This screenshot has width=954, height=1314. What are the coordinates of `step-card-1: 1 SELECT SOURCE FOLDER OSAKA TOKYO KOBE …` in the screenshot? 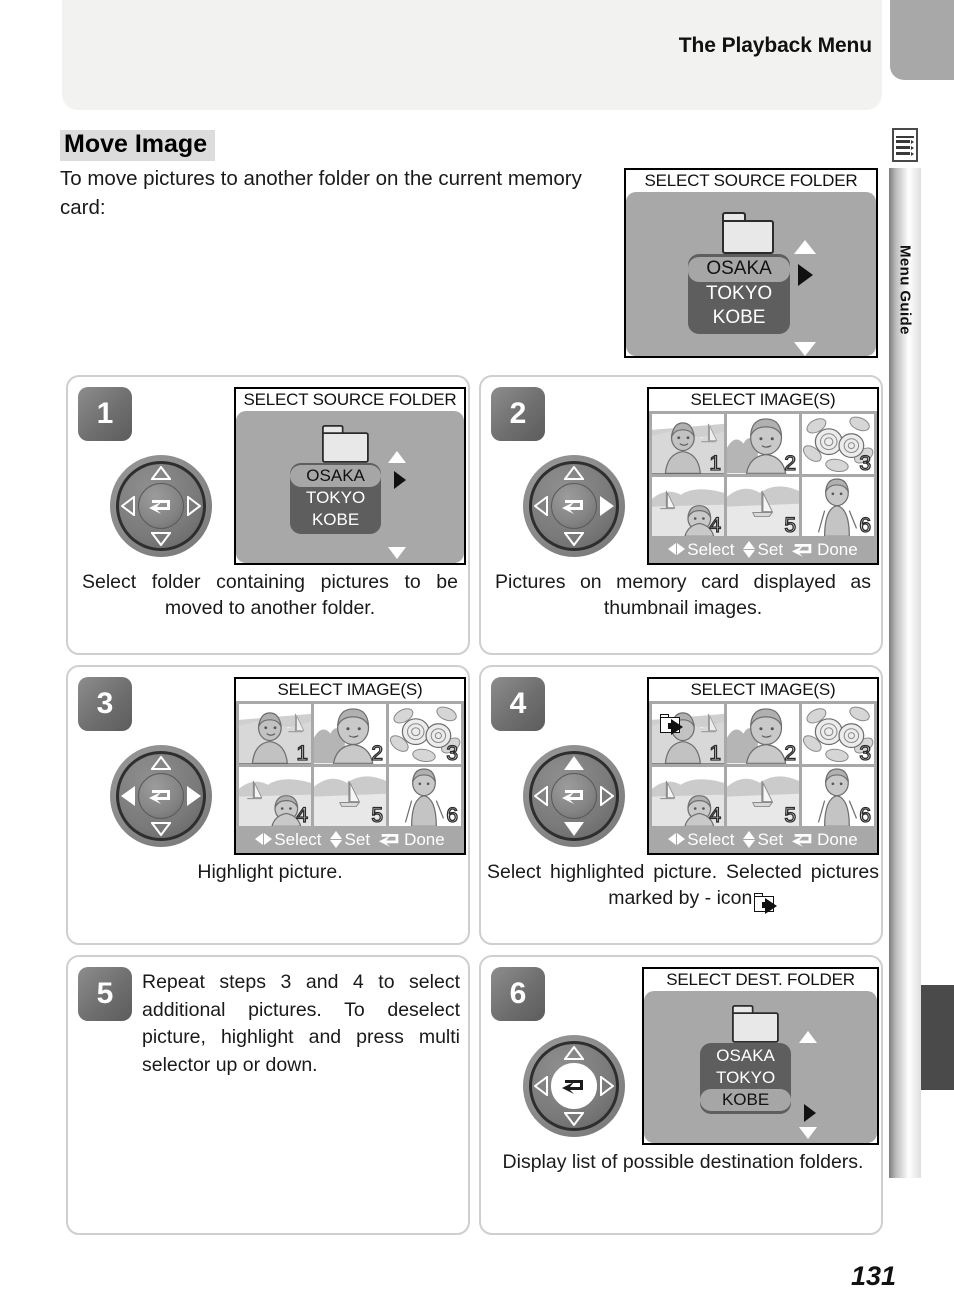 It's located at (268, 515).